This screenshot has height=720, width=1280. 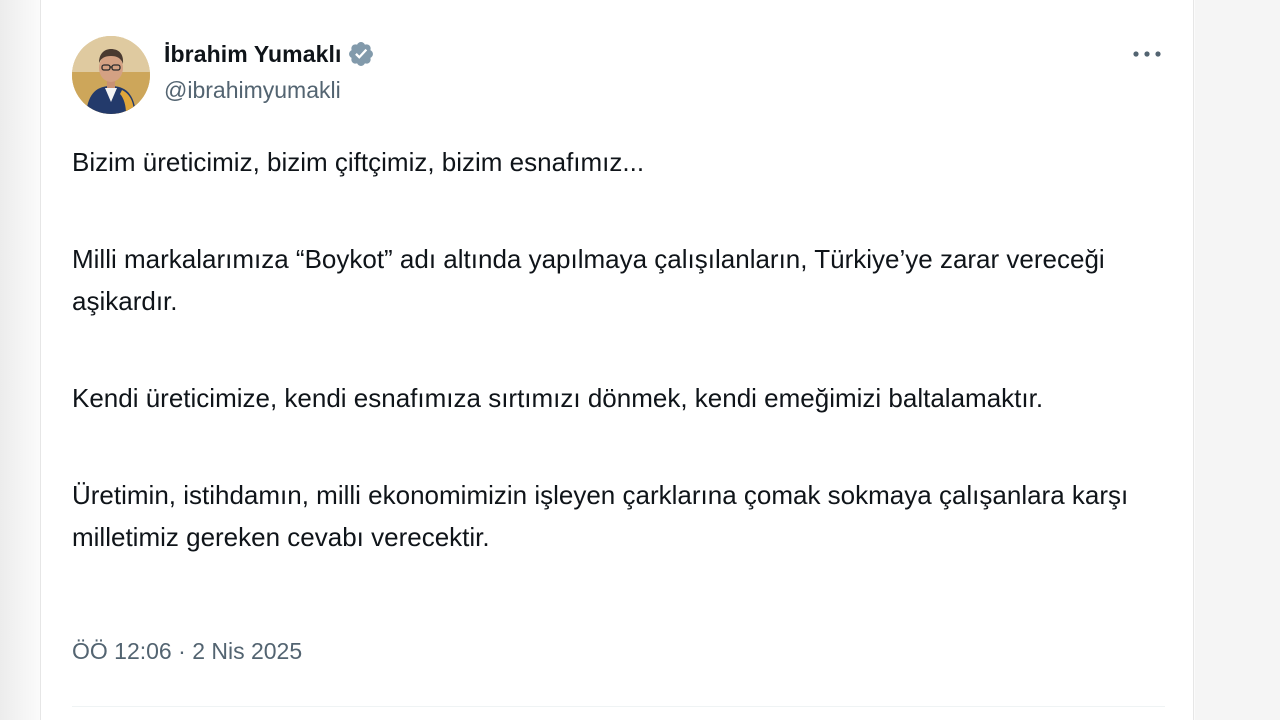 I want to click on more-options-button, so click(x=1147, y=54).